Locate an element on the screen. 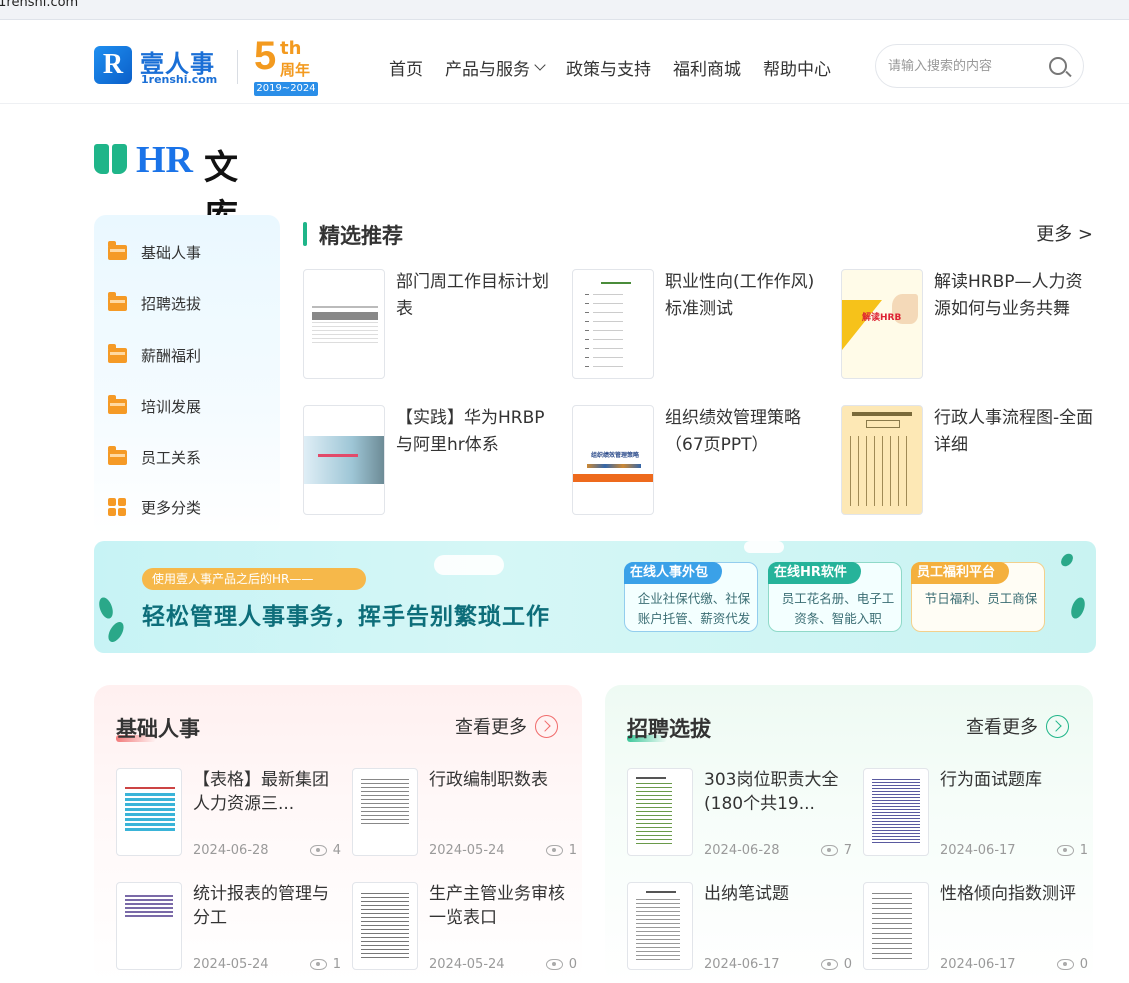 This screenshot has width=1129, height=983. featured-header: 精选推荐 更多 > is located at coordinates (698, 234).